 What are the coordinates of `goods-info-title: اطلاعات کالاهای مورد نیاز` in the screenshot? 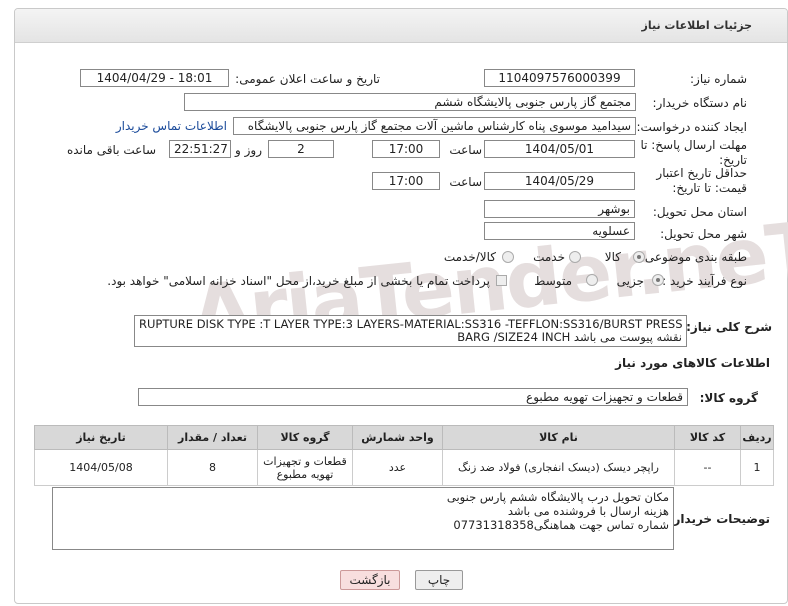 It's located at (692, 363).